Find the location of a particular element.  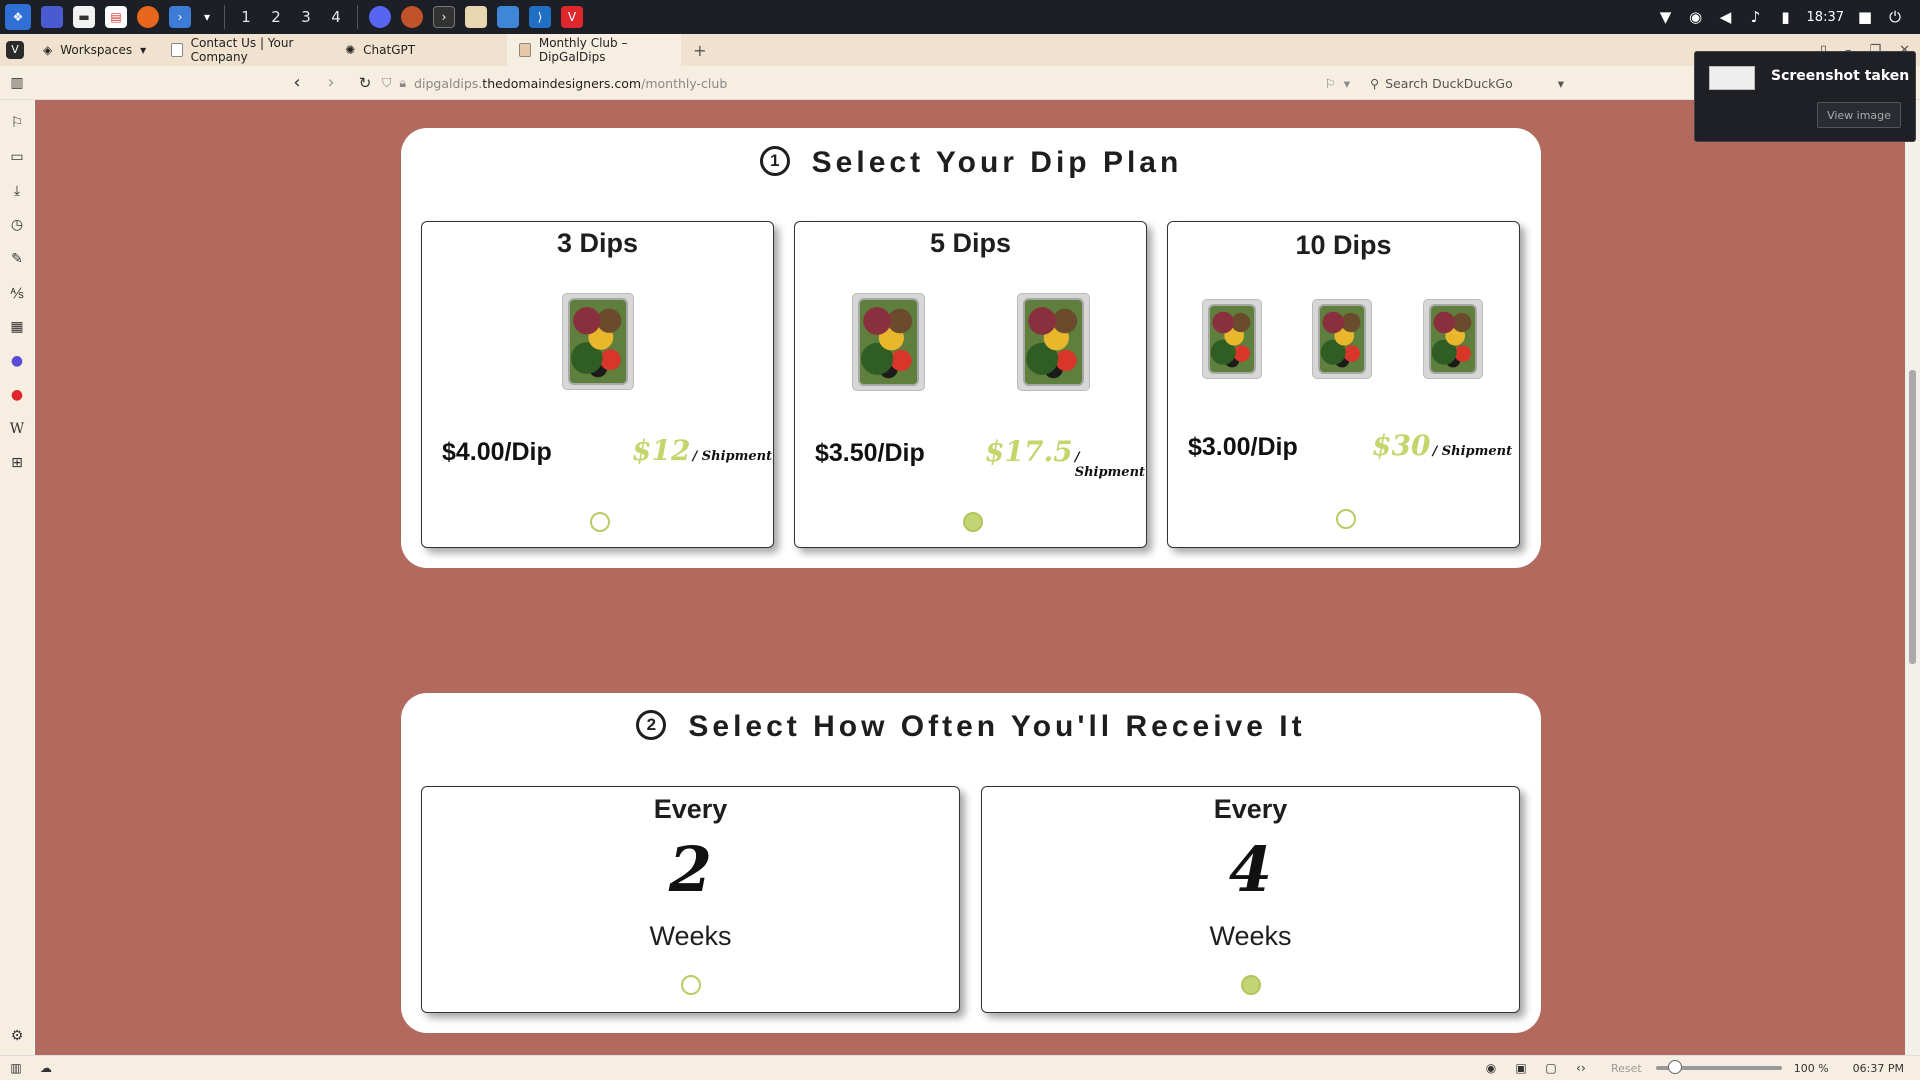

wifi-icon: ▼ is located at coordinates (1666, 17).